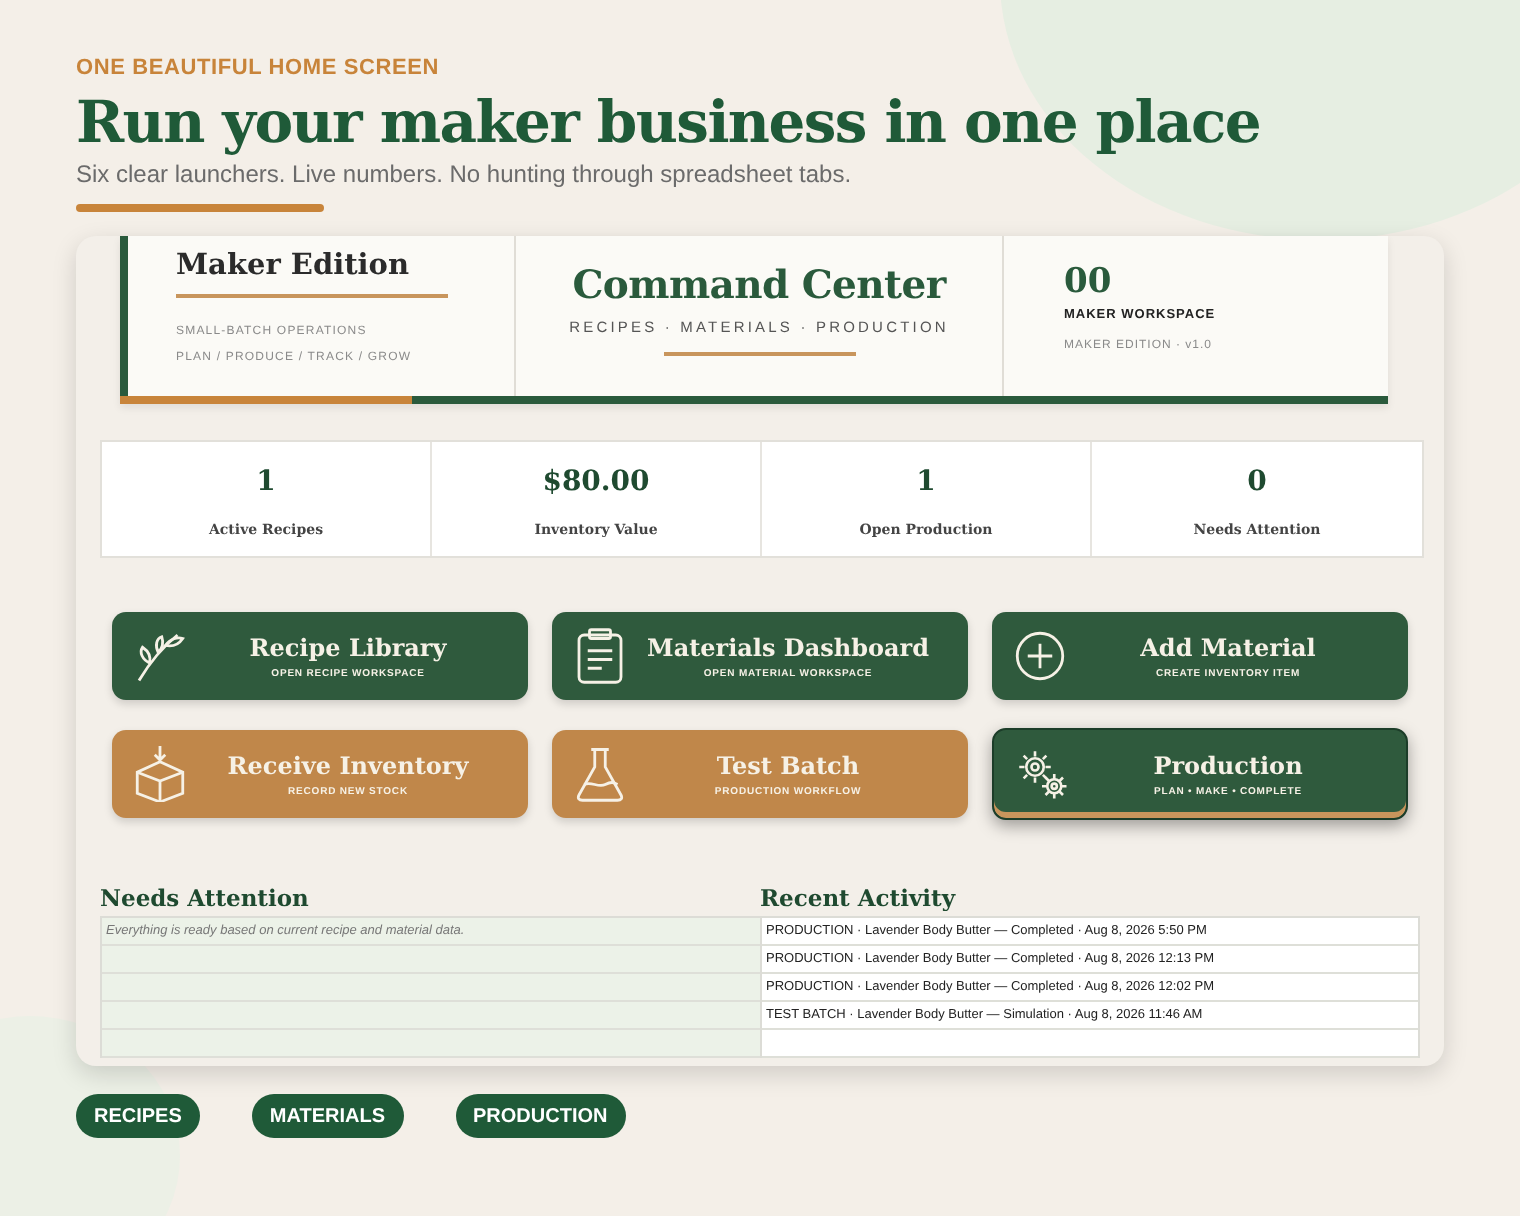 The height and width of the screenshot is (1216, 1520). I want to click on sprig-icon, so click(160, 656).